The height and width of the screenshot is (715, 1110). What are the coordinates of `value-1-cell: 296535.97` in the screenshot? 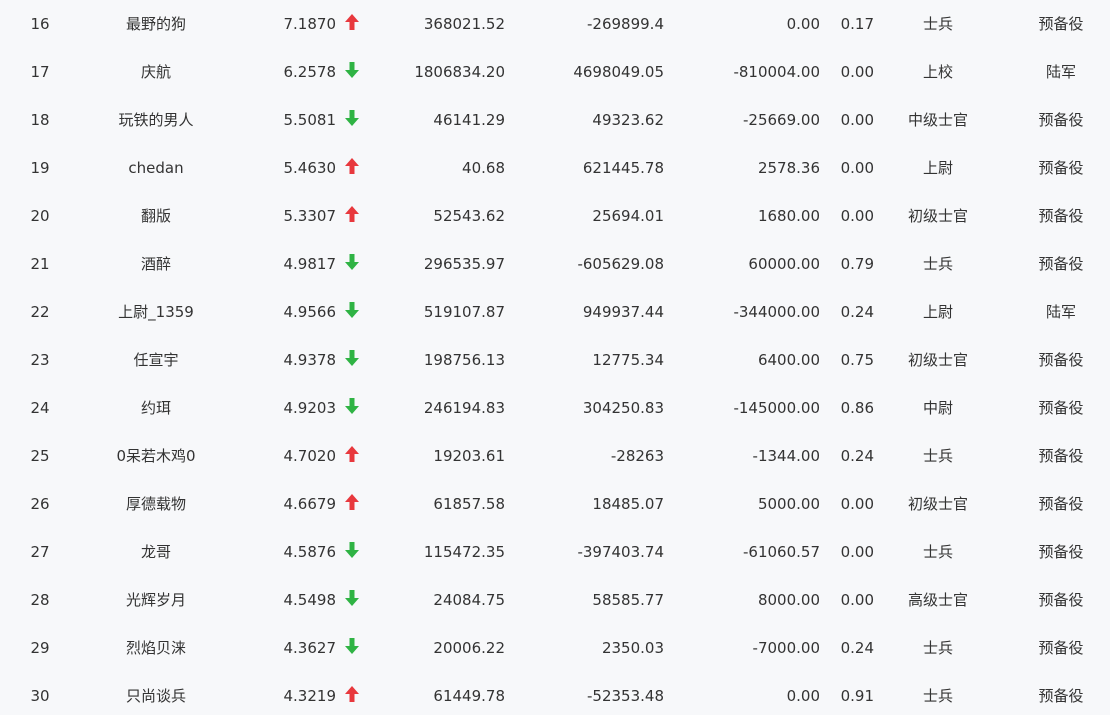 It's located at (464, 264).